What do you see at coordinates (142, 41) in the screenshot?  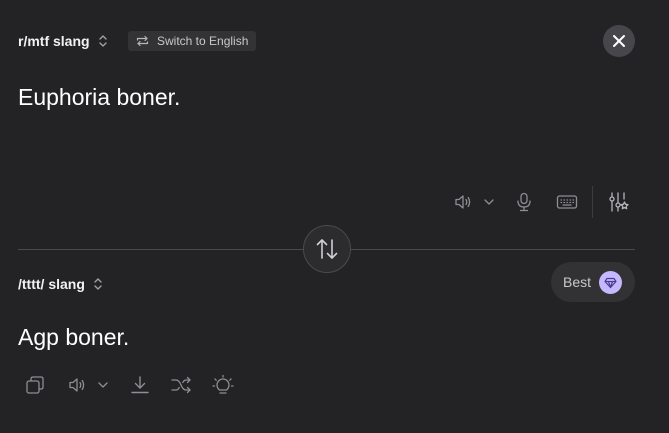 I see `repeat-icon` at bounding box center [142, 41].